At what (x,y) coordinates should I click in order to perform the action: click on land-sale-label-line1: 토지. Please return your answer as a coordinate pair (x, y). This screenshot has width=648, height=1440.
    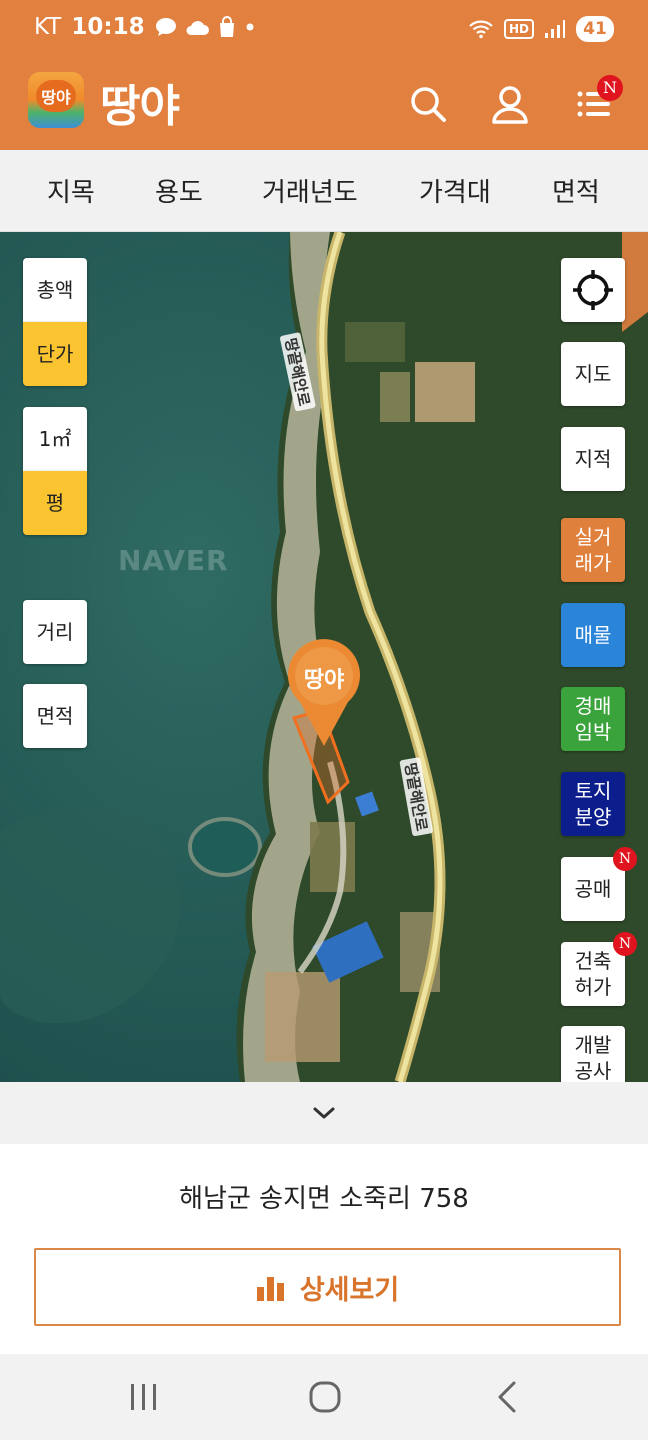
    Looking at the image, I should click on (593, 791).